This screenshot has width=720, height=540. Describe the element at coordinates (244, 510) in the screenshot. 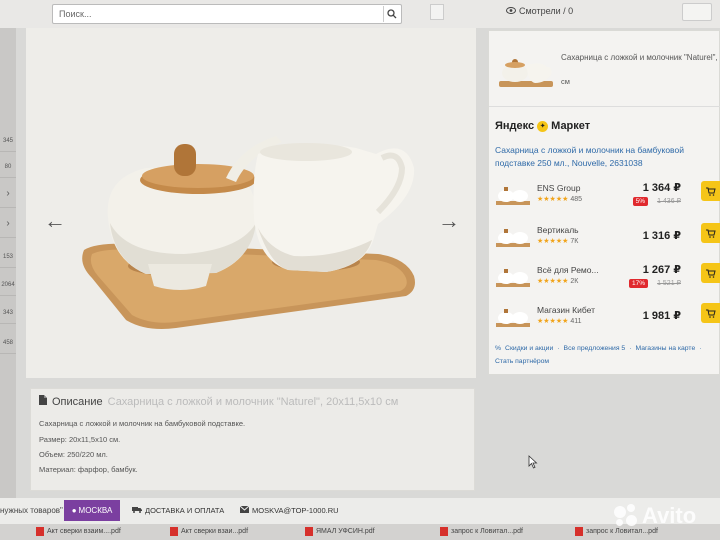

I see `envelope-icon` at that location.